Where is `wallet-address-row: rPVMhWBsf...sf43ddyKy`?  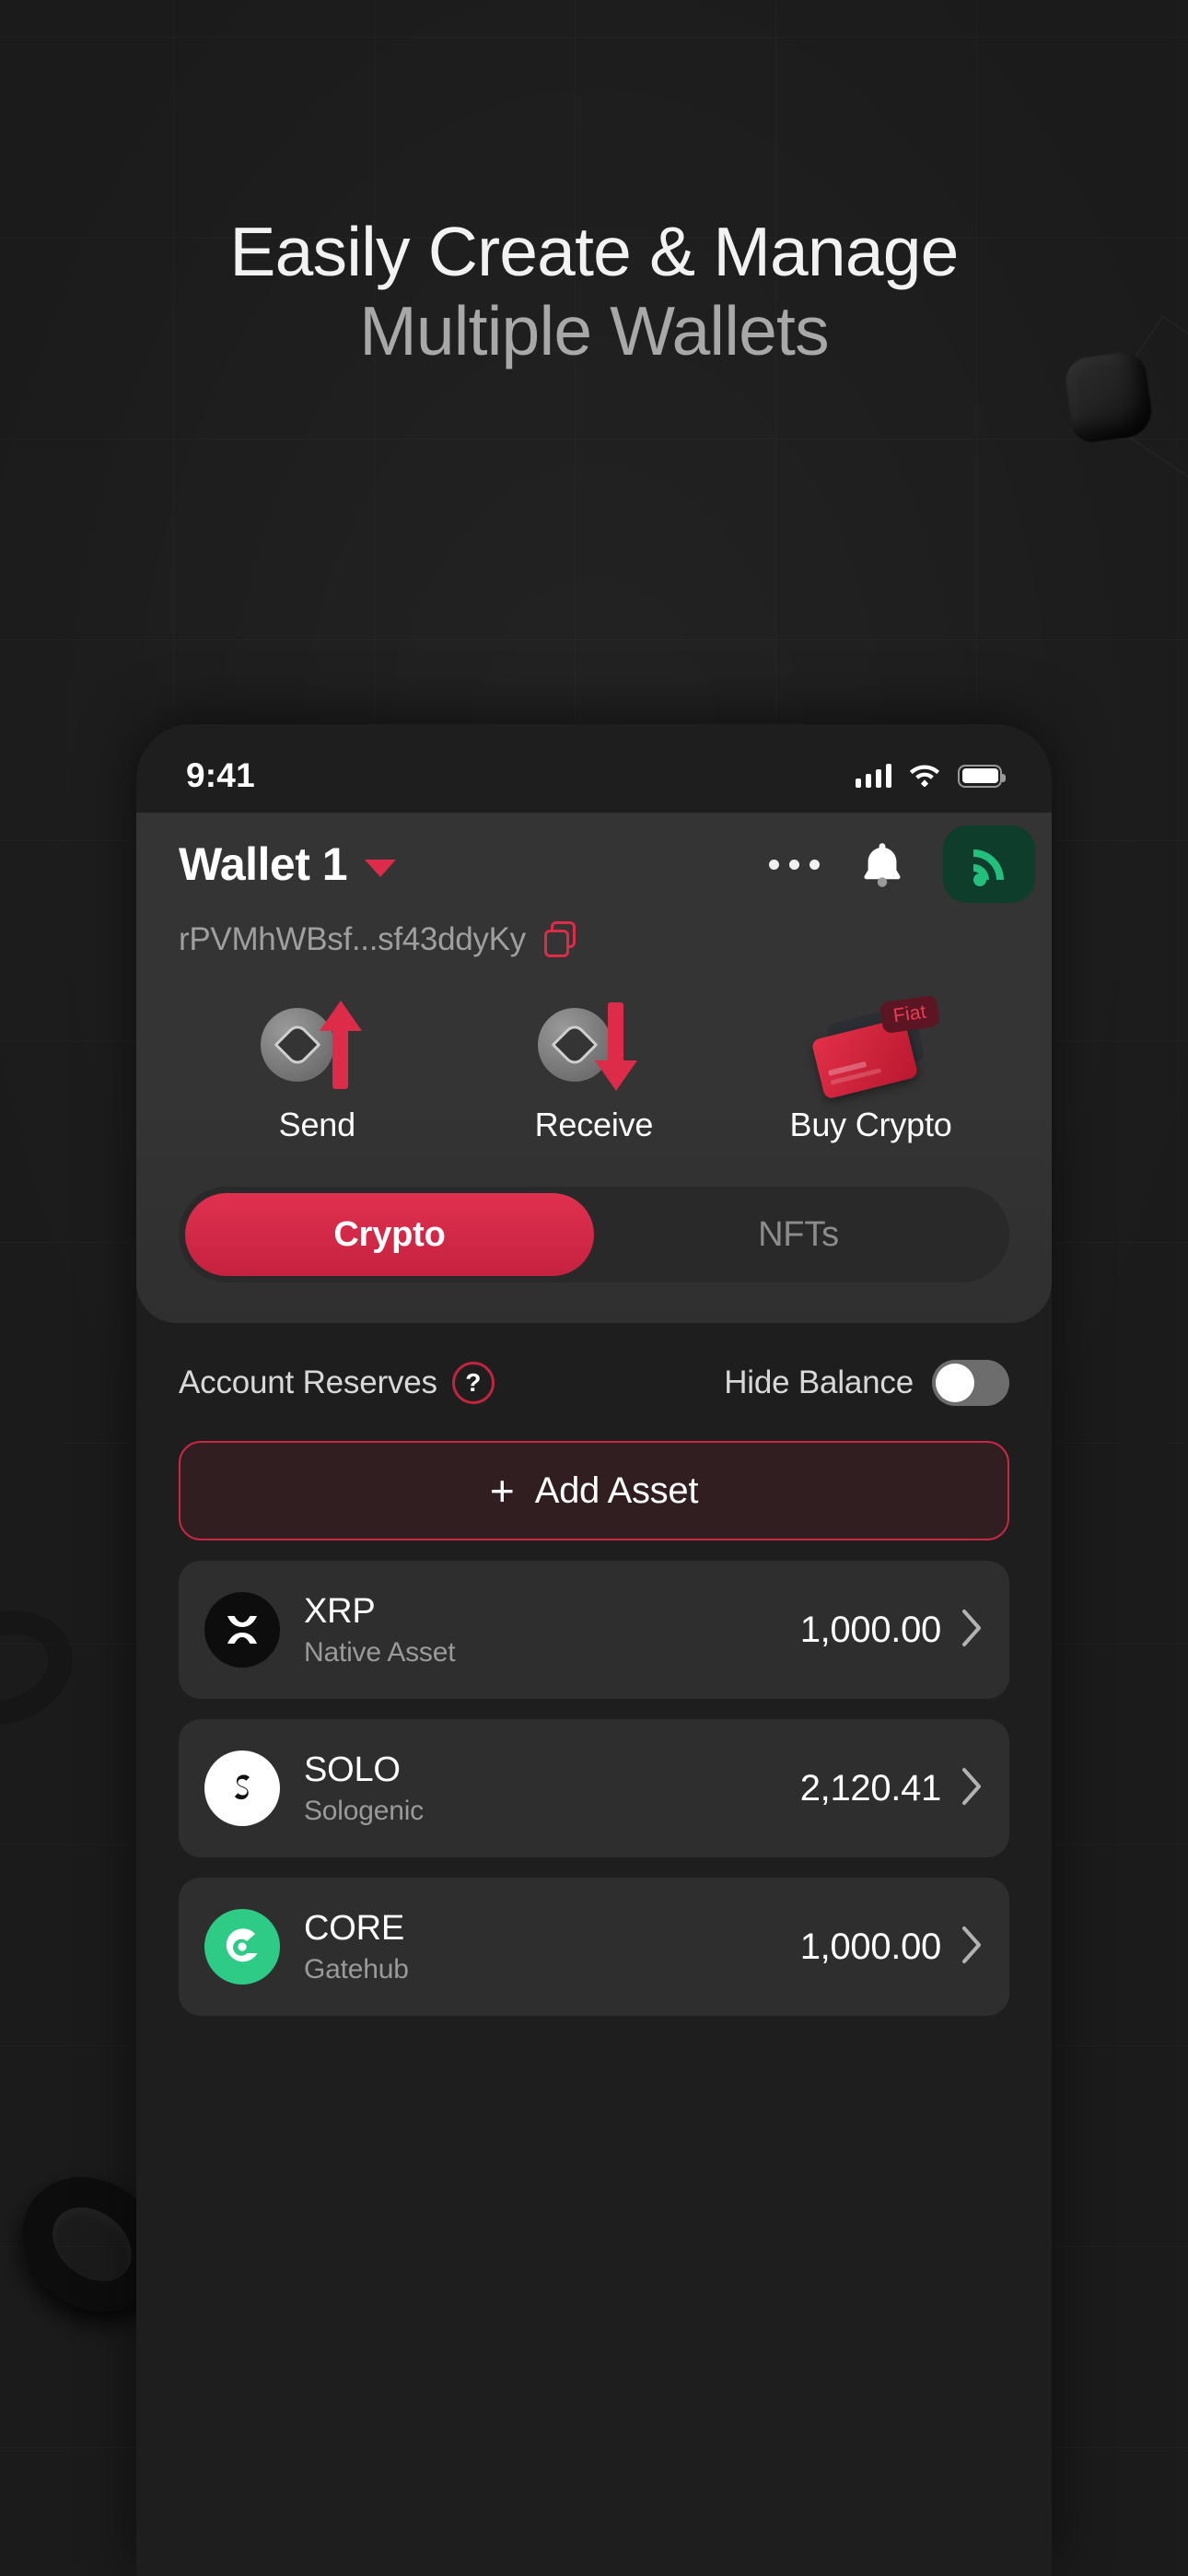
wallet-address-row: rPVMhWBsf...sf43ddyKy is located at coordinates (594, 937).